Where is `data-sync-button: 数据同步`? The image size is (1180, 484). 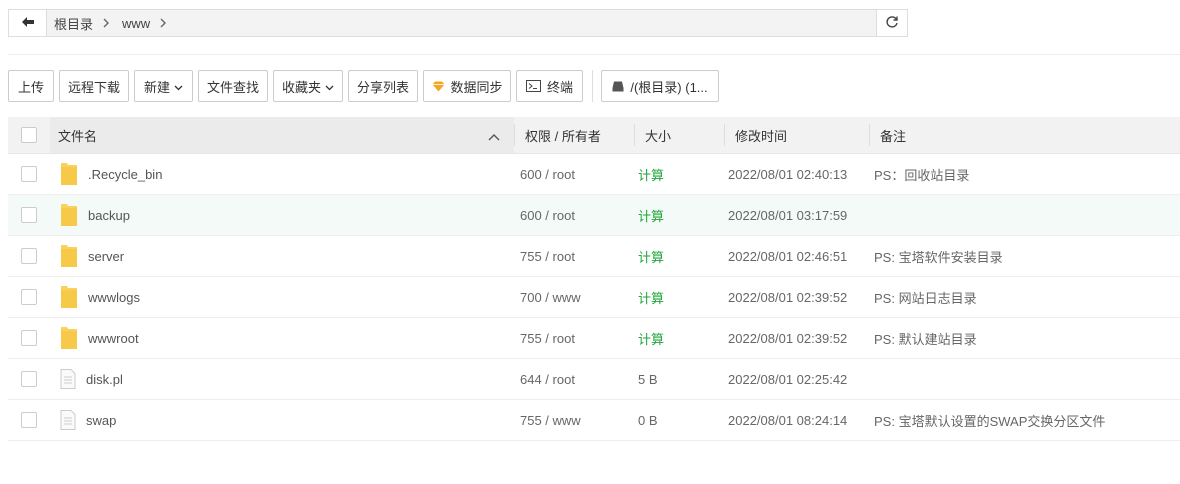
data-sync-button: 数据同步 is located at coordinates (467, 86).